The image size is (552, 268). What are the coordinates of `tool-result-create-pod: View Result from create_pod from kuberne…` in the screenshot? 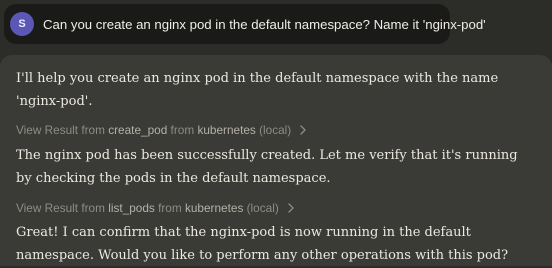 It's located at (276, 130).